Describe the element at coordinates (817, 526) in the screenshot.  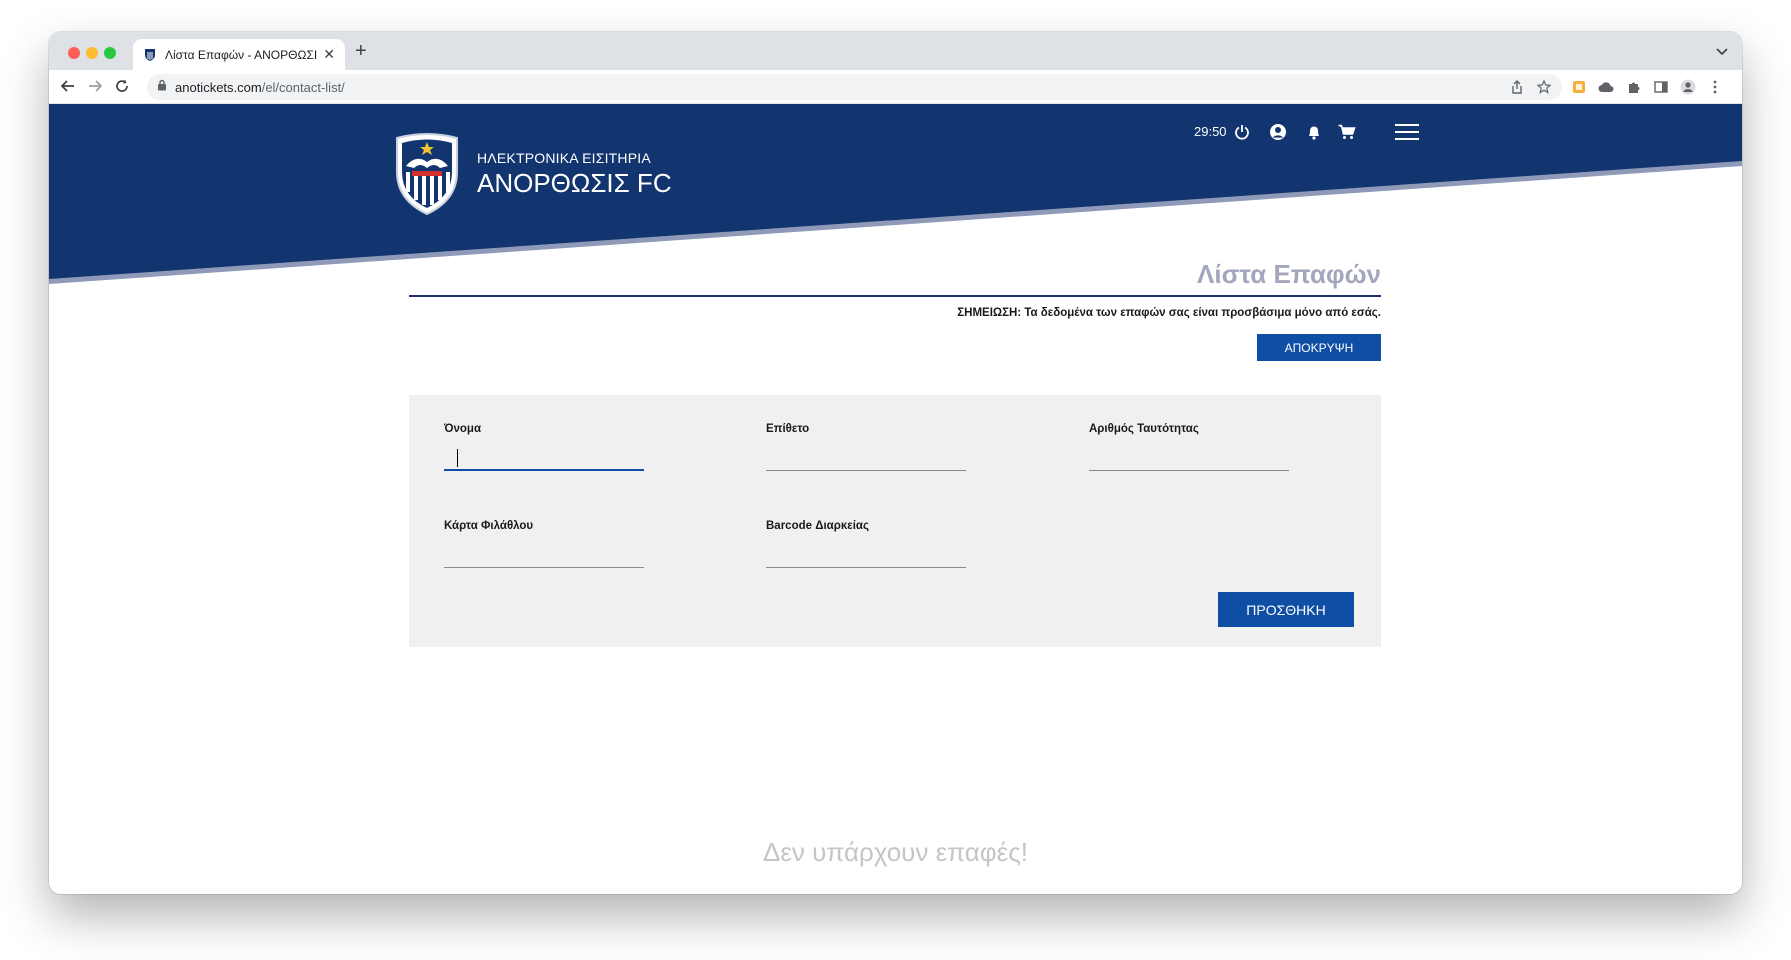
I see `season-barcode-label: Barcode Διαρκείας` at that location.